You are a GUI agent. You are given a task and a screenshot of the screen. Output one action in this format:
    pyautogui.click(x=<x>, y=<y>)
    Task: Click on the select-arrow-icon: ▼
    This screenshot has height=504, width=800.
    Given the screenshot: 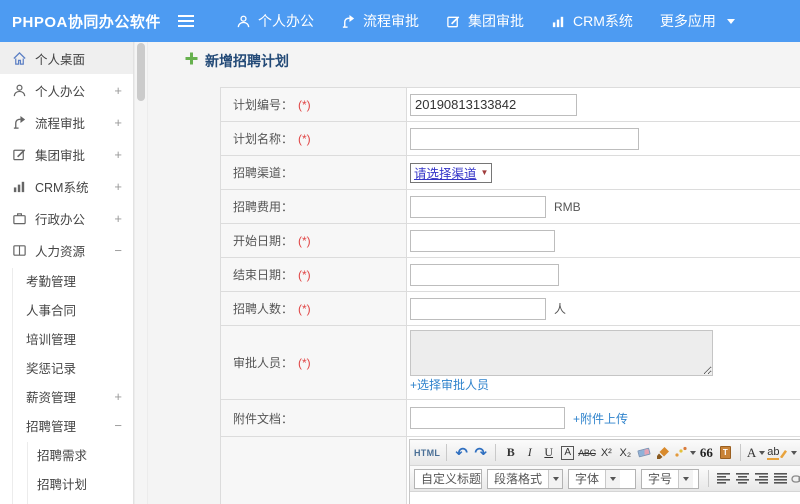 What is the action you would take?
    pyautogui.click(x=484, y=172)
    